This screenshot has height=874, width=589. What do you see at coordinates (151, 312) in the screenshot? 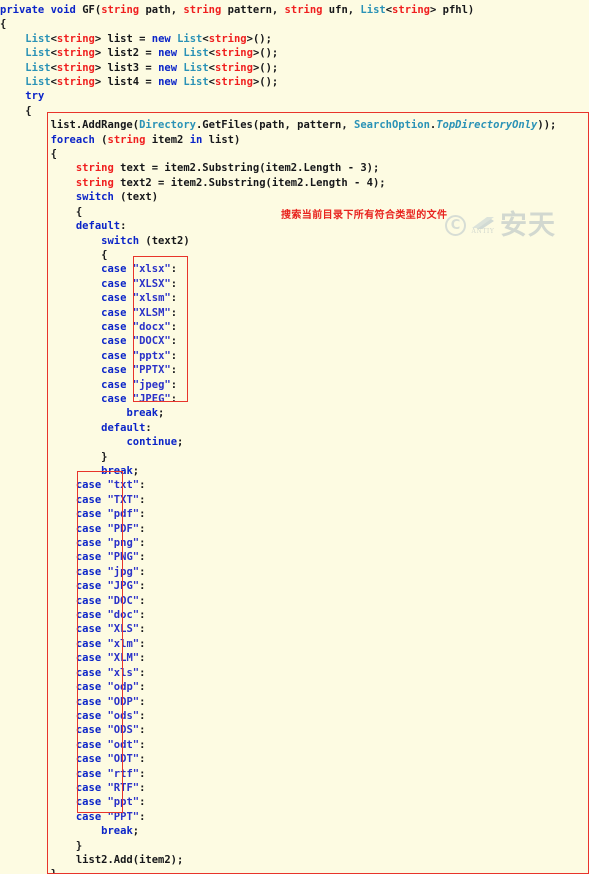
I see `code-token: "XLSM"` at bounding box center [151, 312].